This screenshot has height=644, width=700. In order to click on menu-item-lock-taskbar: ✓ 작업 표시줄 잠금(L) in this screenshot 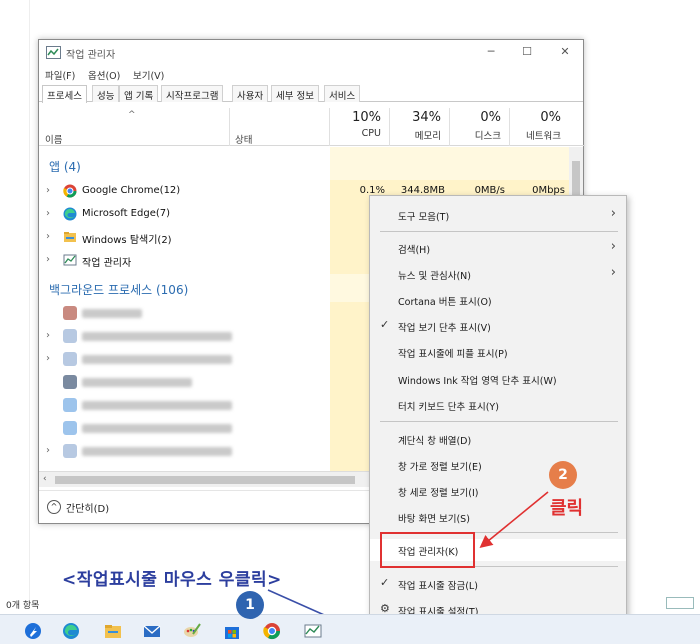, I will do `click(498, 584)`.